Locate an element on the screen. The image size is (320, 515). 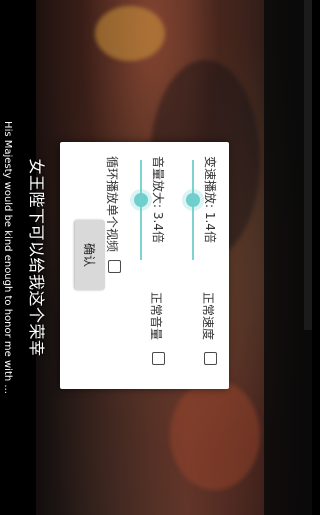
volume-label: 音量放大: 3.4倍 is located at coordinates (158, 199).